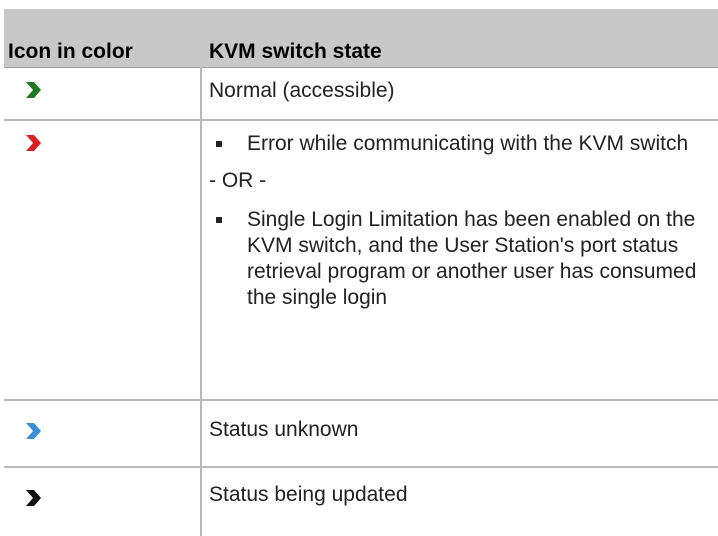 This screenshot has width=718, height=536. I want to click on state-cell: Status unknown, so click(459, 434).